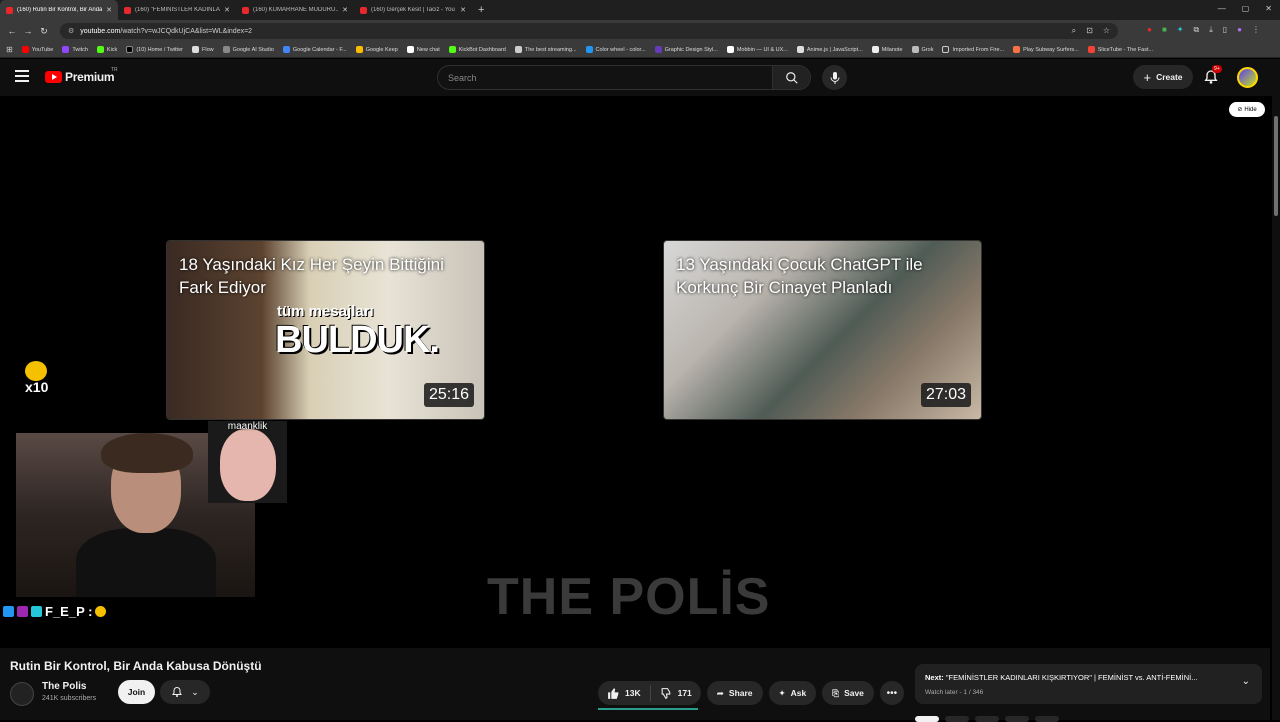 The height and width of the screenshot is (722, 1280). Describe the element at coordinates (1106, 31) in the screenshot. I see `star-icon: ☆` at that location.